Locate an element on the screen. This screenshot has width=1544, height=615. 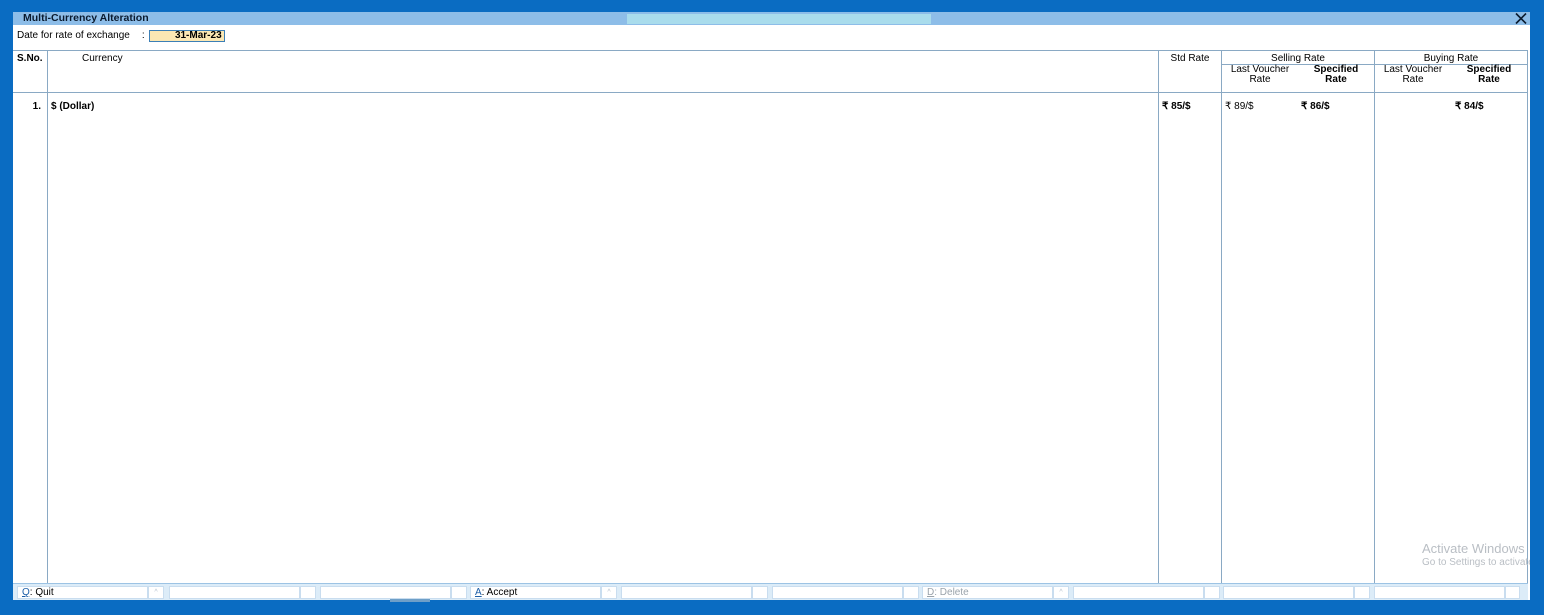
row-sno: 1. is located at coordinates (36, 106).